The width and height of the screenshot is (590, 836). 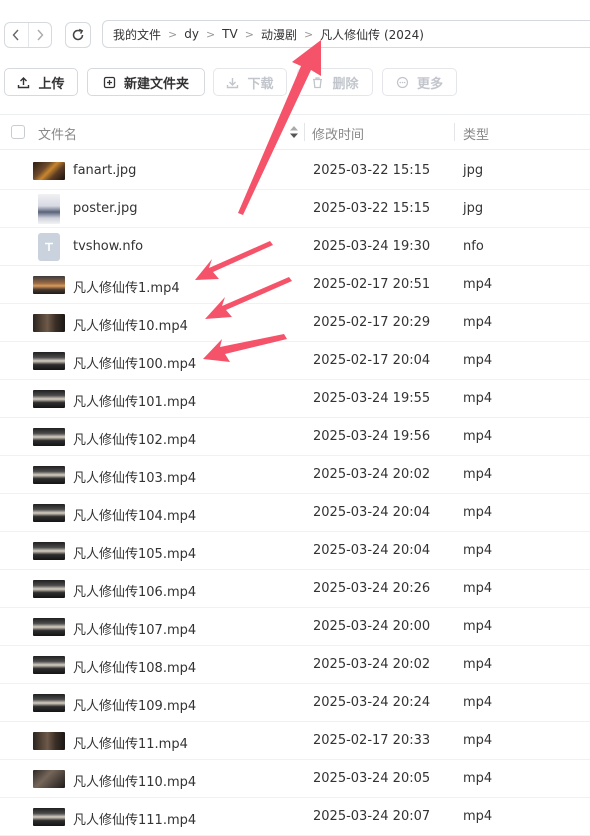 I want to click on more-icon, so click(x=402, y=82).